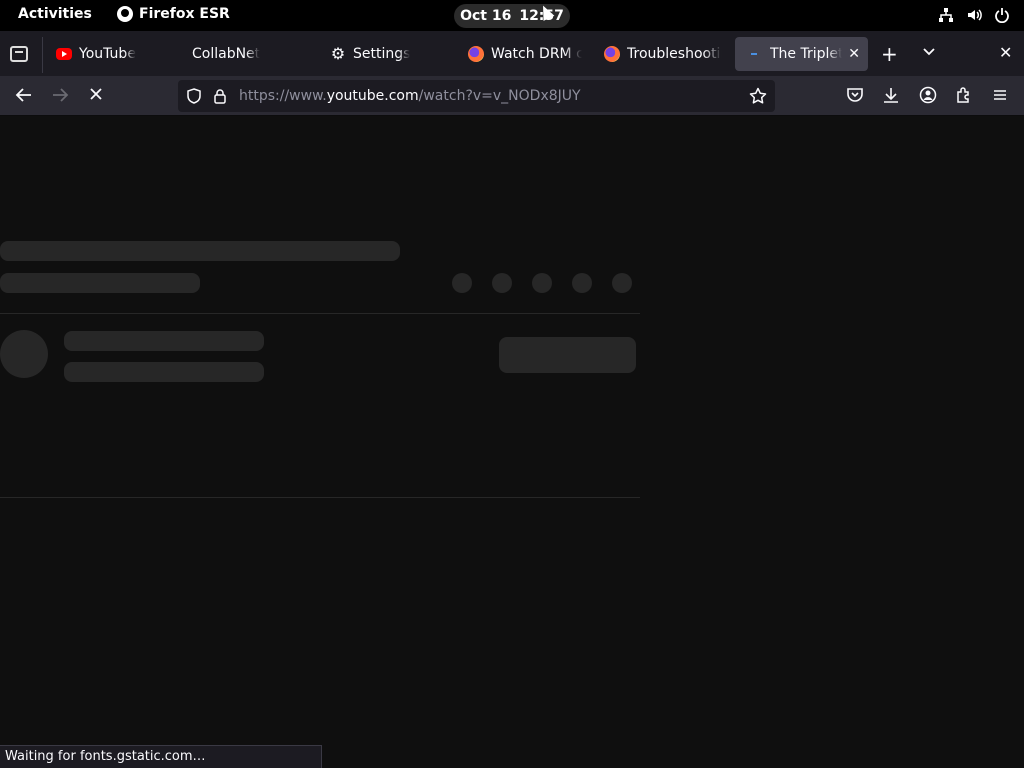 This screenshot has width=1024, height=768. What do you see at coordinates (567, 355) in the screenshot?
I see `subscribe-skeleton` at bounding box center [567, 355].